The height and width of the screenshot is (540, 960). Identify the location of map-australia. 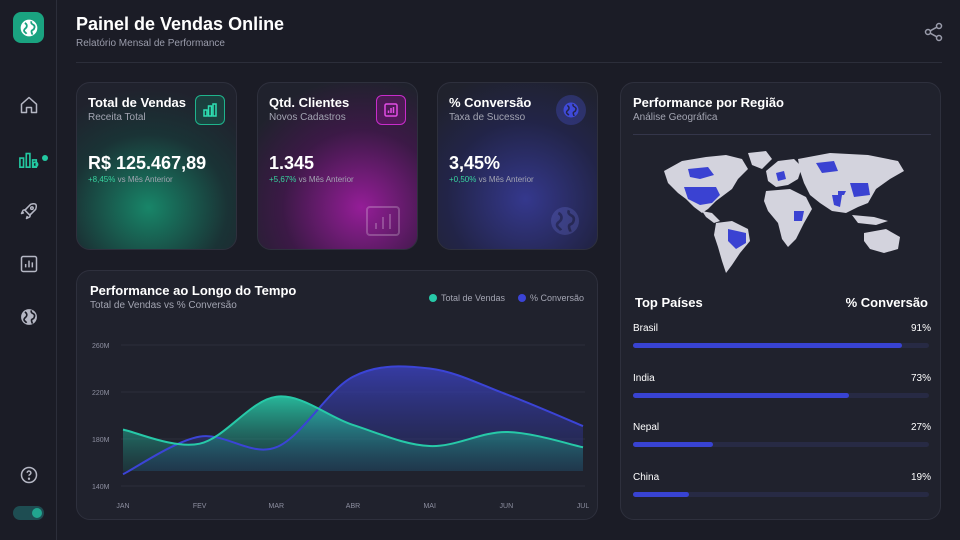
(882, 241).